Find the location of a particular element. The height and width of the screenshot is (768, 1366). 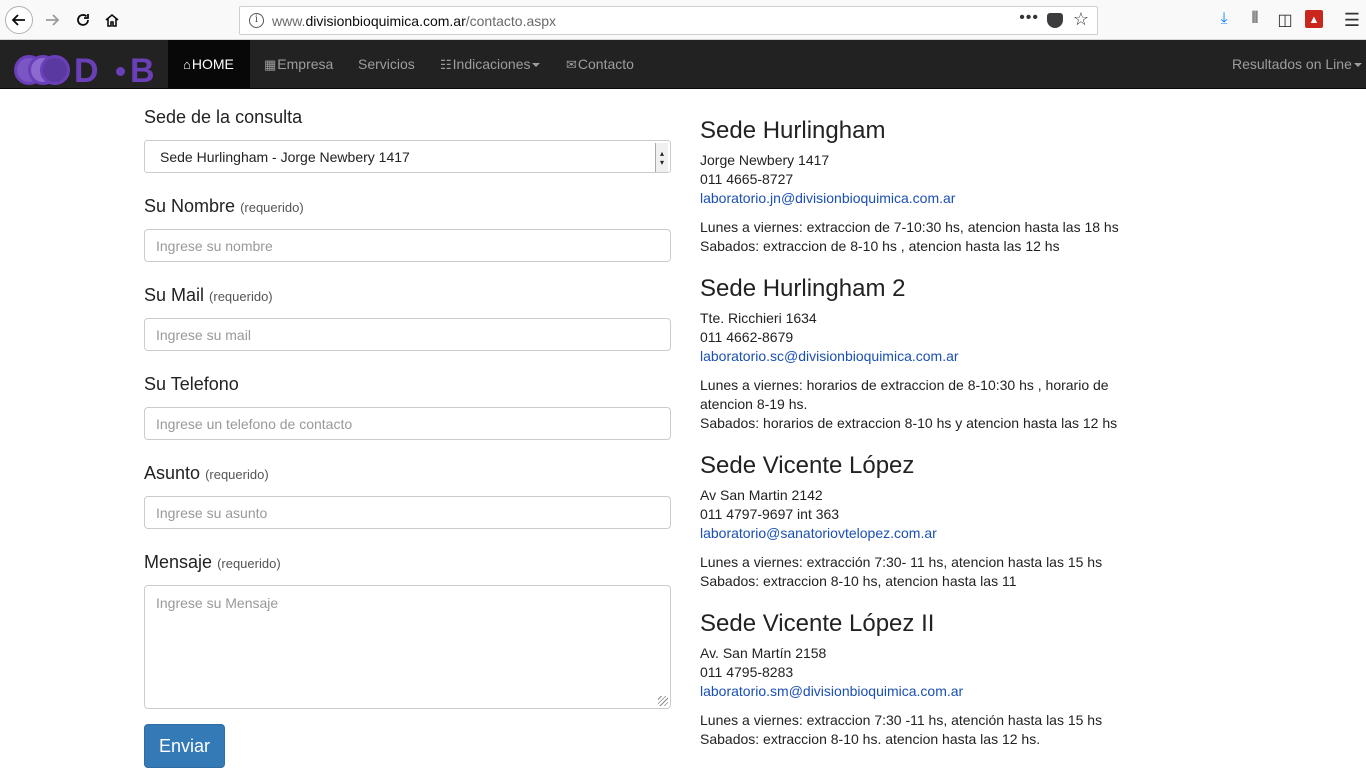

telefono-input: Ingrese un telefono de contacto is located at coordinates (407, 423).